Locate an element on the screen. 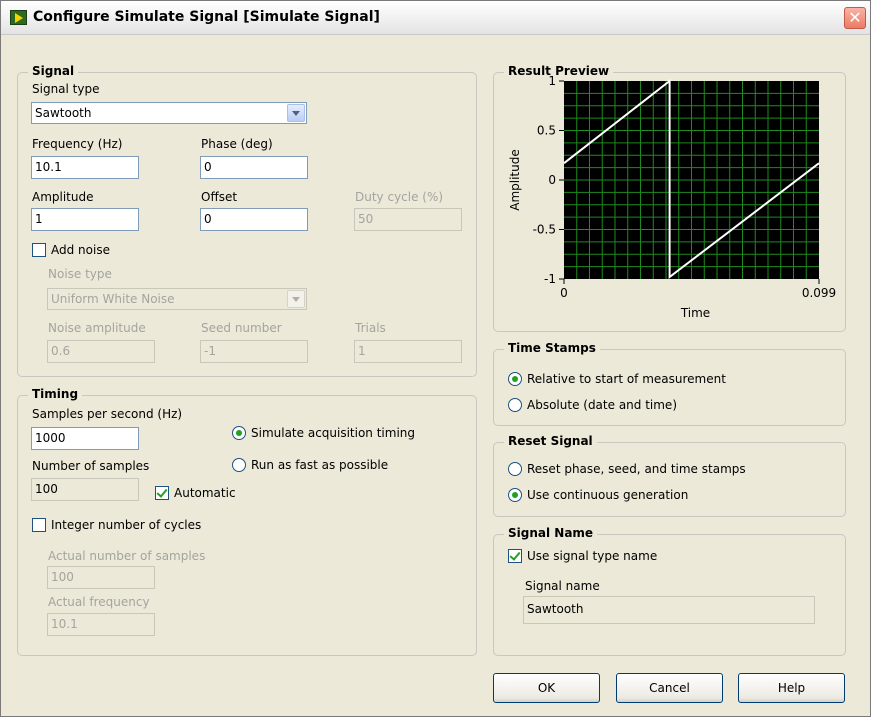 This screenshot has height=717, width=871. amplitude-label: Amplitude is located at coordinates (63, 197).